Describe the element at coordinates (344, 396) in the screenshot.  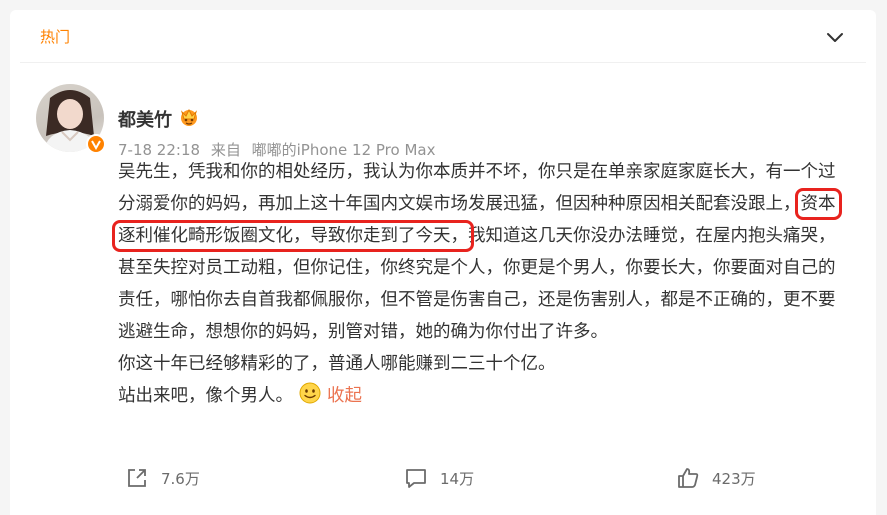
I see `fold-link: 收起` at that location.